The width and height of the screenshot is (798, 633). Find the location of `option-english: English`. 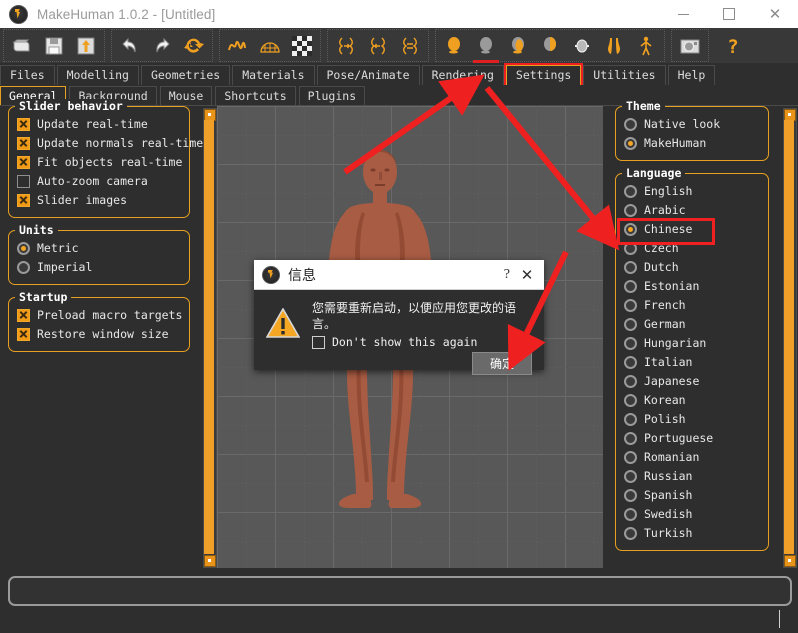

option-english: English is located at coordinates (693, 191).